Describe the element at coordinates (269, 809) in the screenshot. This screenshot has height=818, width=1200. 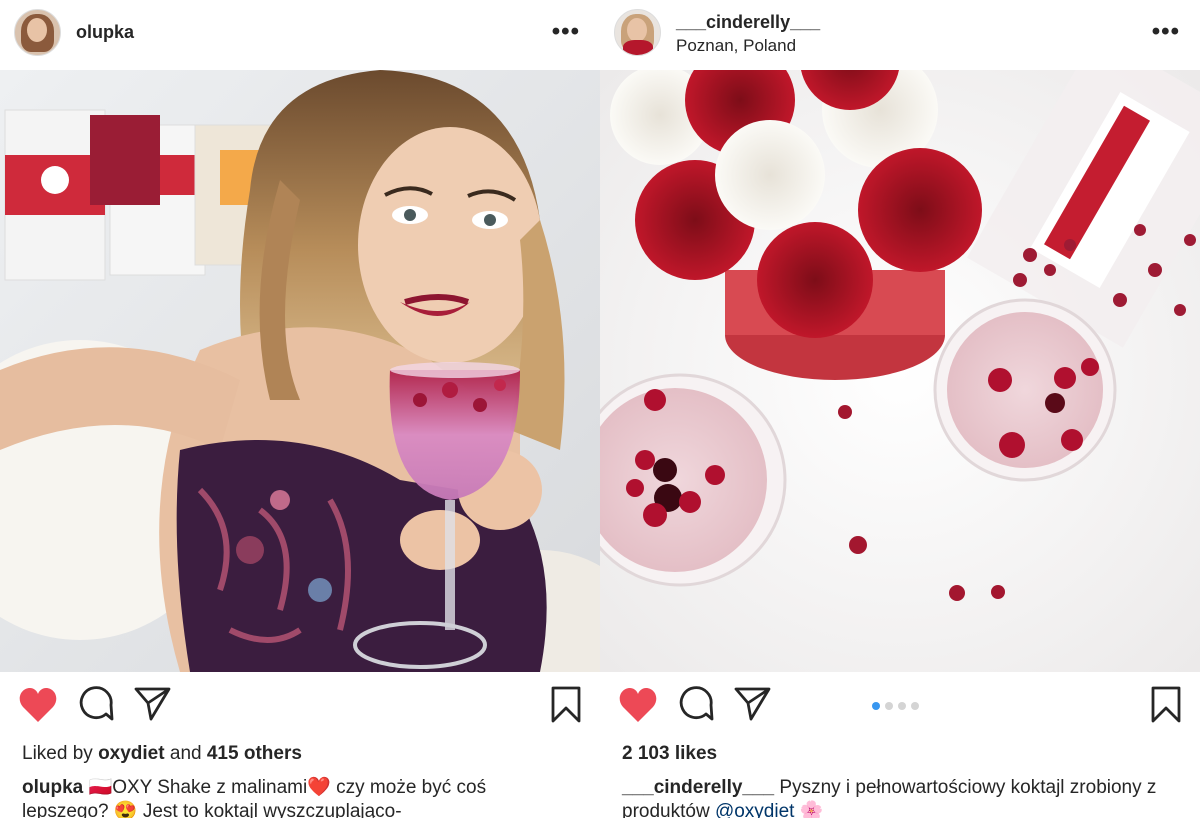
I see `caption-text: Jest to koktajl wyszczuplająco-` at that location.